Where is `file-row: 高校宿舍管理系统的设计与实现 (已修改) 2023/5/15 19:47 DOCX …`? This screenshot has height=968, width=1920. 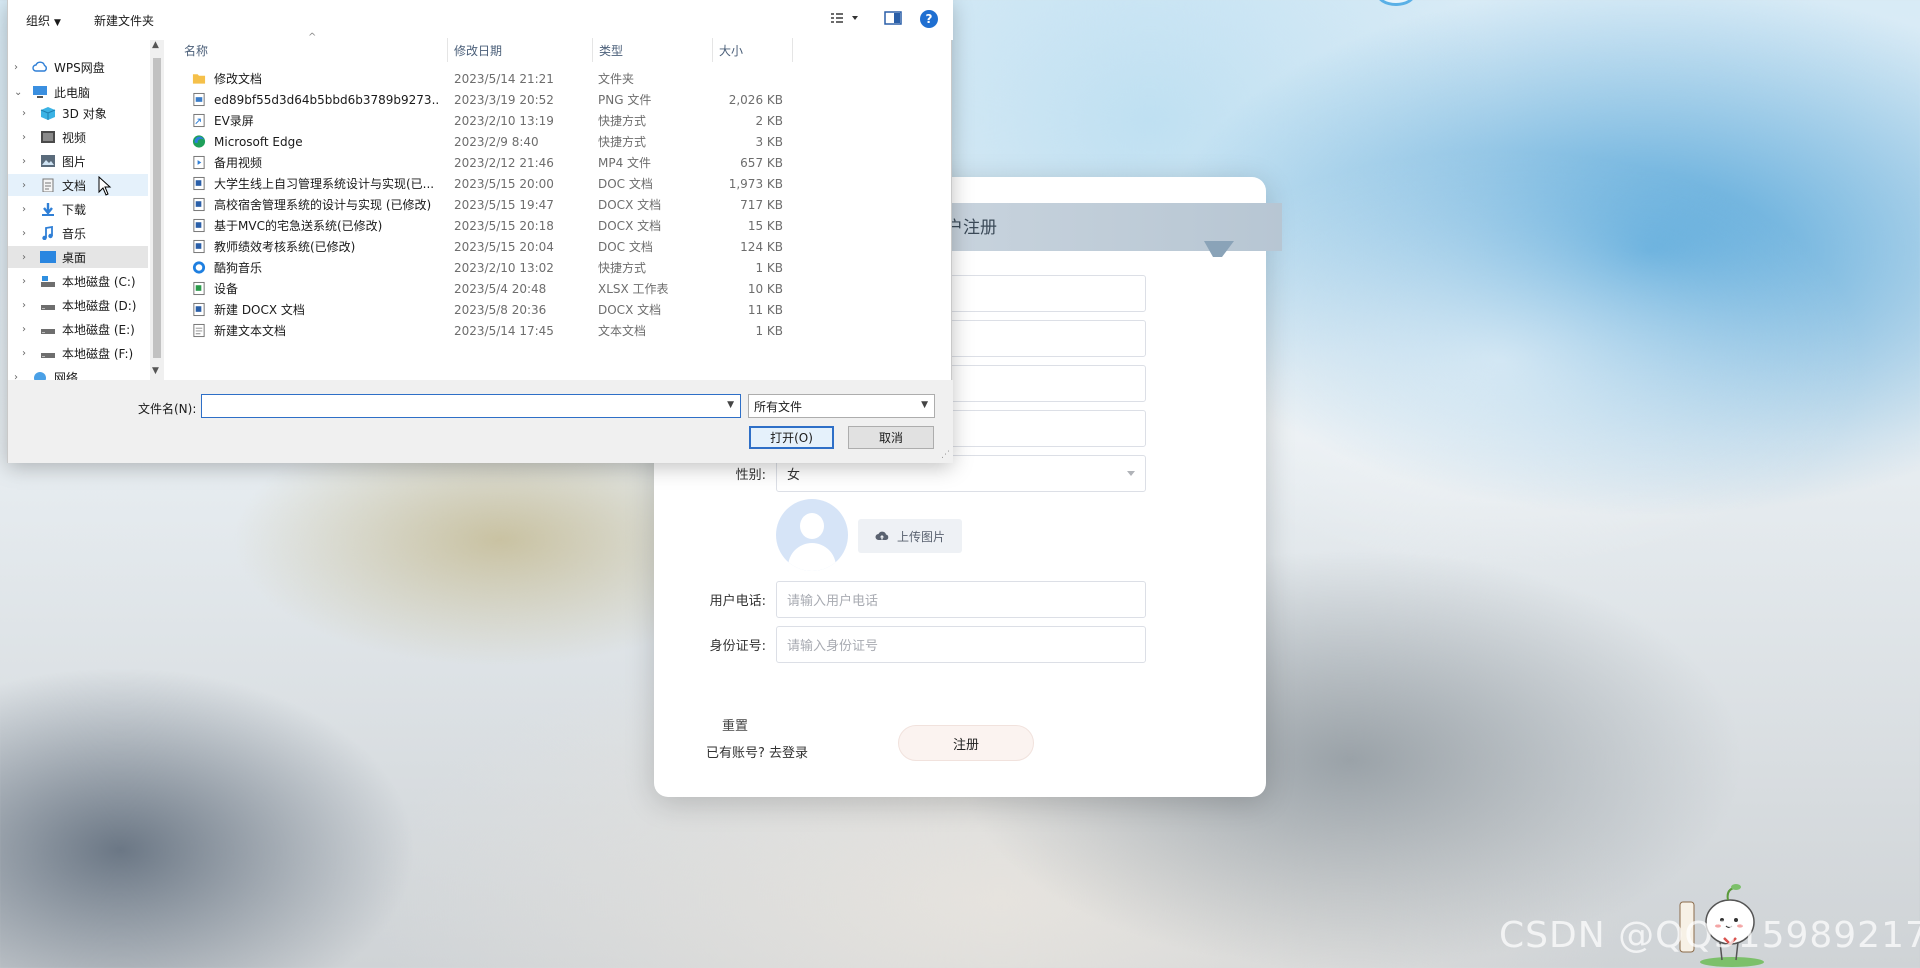
file-row: 高校宿舍管理系统的设计与实现 (已修改) 2023/5/15 19:47 DOCX … is located at coordinates (488, 204).